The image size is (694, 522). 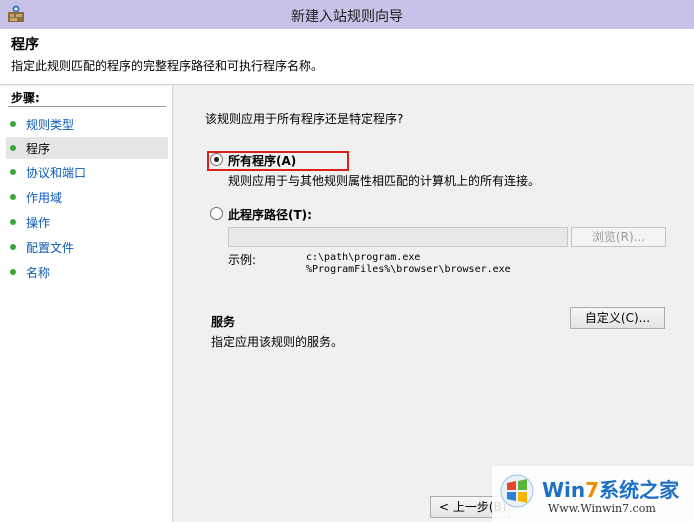 What do you see at coordinates (602, 508) in the screenshot?
I see `watermark-url: Www.Winwin7.com` at bounding box center [602, 508].